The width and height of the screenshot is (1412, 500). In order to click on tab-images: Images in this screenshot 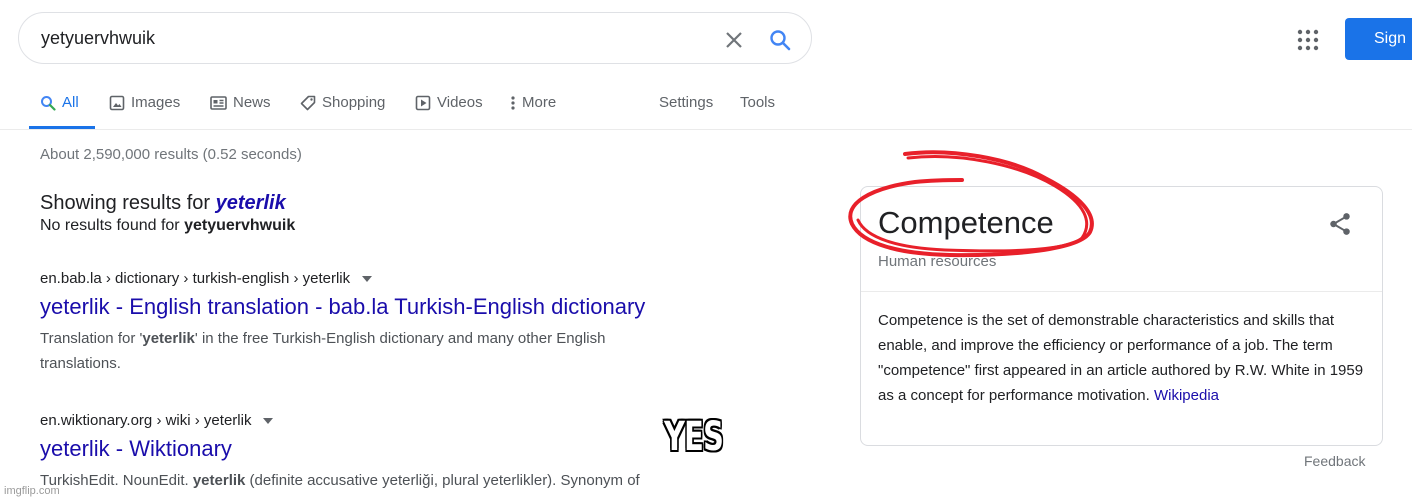, I will do `click(144, 102)`.